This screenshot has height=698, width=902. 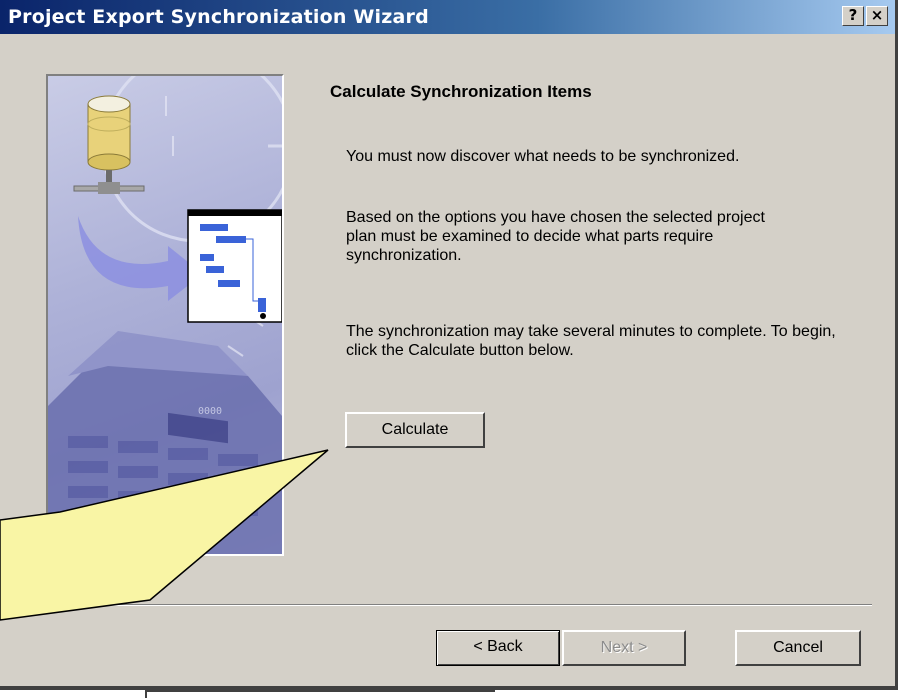 I want to click on calculate-button: Calculate, so click(x=415, y=430).